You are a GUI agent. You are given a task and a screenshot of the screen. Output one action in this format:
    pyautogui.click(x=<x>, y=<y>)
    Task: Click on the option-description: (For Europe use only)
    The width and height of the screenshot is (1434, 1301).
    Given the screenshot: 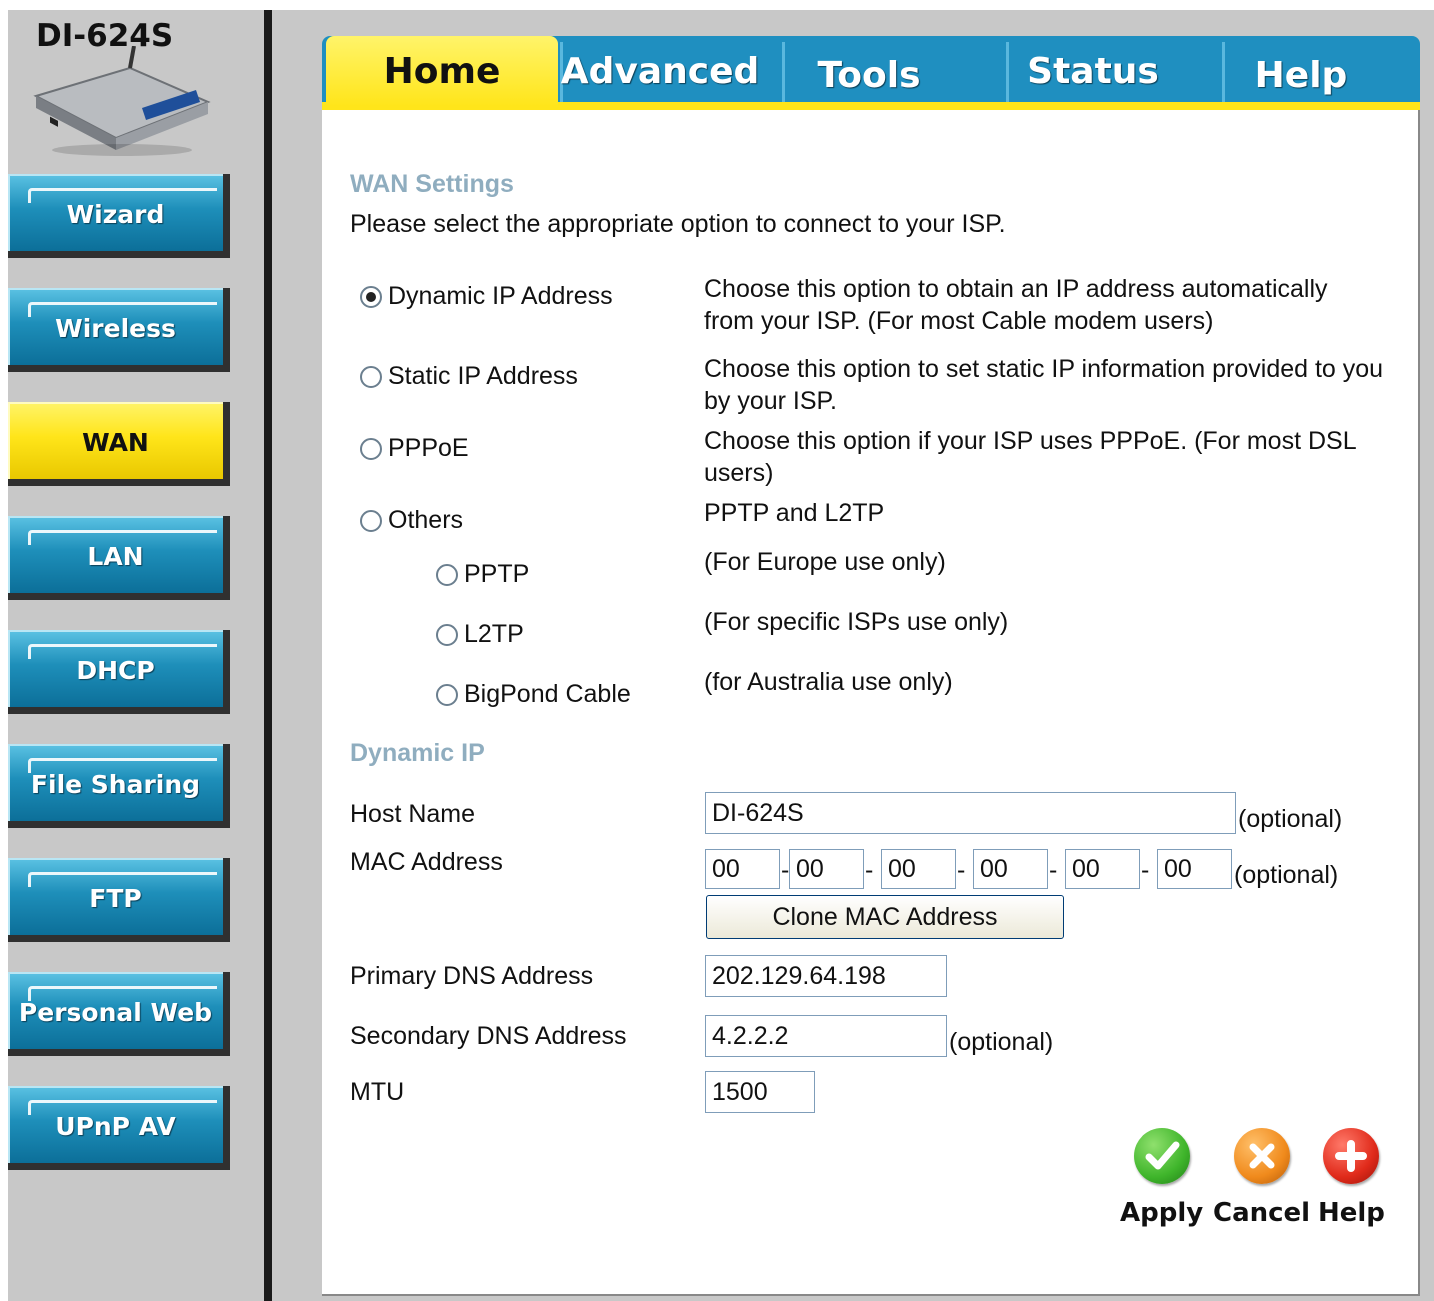 What is the action you would take?
    pyautogui.click(x=825, y=562)
    